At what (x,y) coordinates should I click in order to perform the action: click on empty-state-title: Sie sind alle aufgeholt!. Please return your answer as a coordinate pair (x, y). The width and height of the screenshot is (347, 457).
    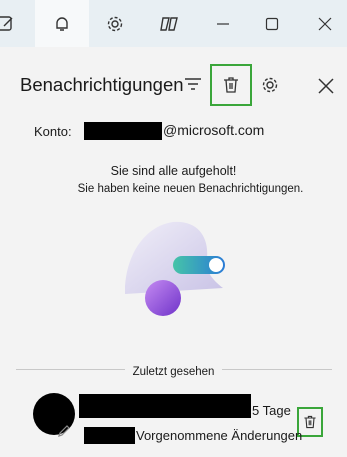
    Looking at the image, I should click on (173, 171).